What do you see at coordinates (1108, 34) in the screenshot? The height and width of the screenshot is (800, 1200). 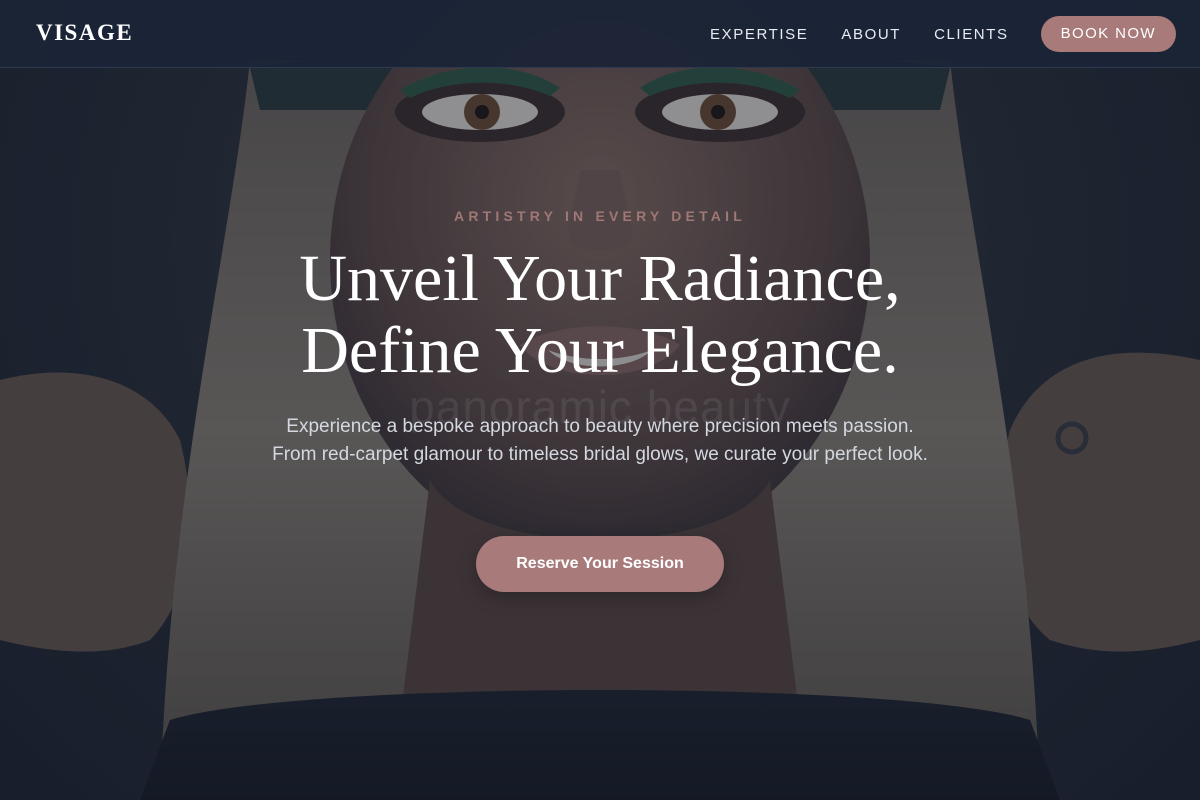 I see `book-now-button: BOOK NOW` at bounding box center [1108, 34].